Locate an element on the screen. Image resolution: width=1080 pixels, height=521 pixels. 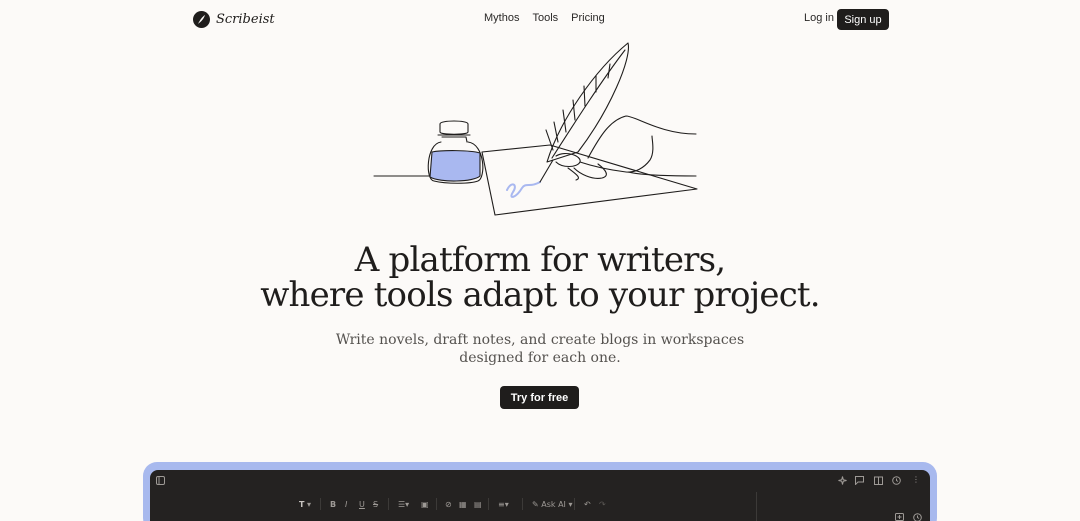
ai-sparkle-icon is located at coordinates (842, 482).